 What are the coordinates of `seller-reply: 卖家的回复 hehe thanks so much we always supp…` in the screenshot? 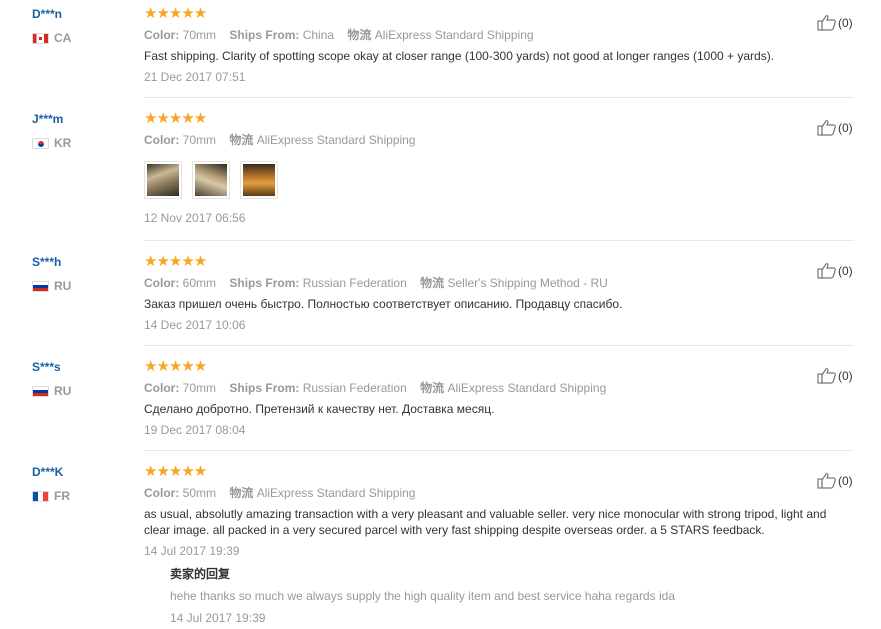 It's located at (422, 596).